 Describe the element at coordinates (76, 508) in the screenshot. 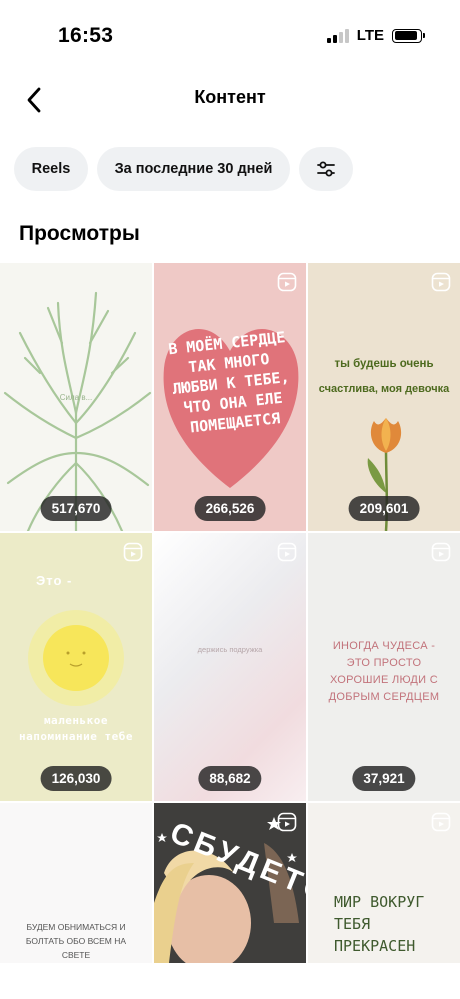

I see `views-count: 517,670` at that location.